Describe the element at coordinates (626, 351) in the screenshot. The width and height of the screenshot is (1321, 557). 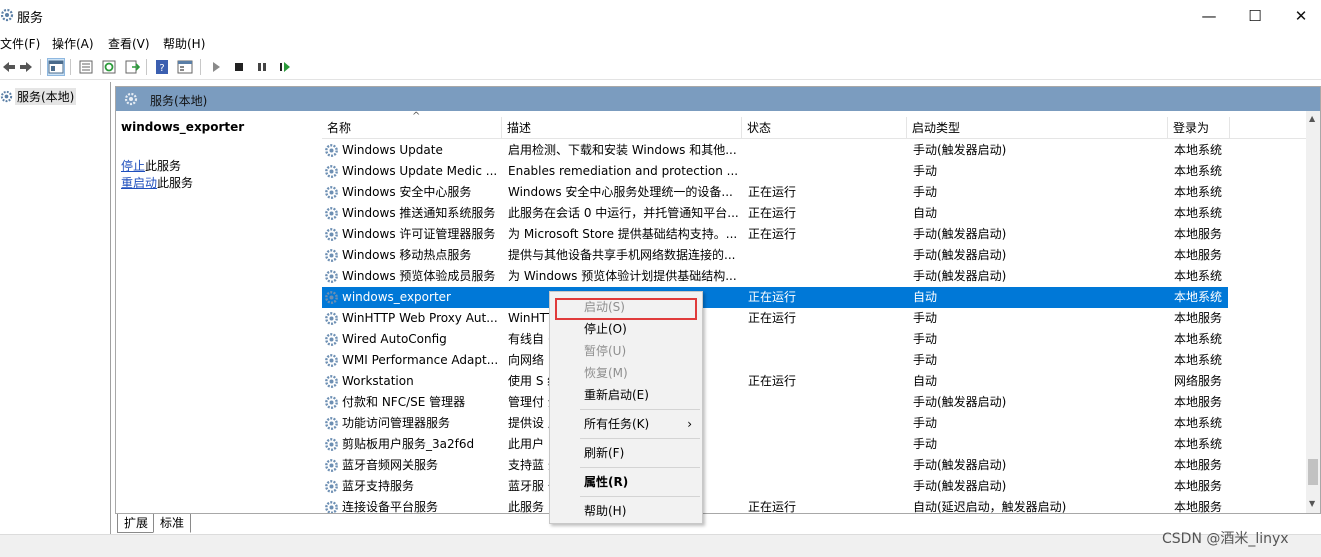
I see `menu-item-pause: 暂停(U)` at that location.